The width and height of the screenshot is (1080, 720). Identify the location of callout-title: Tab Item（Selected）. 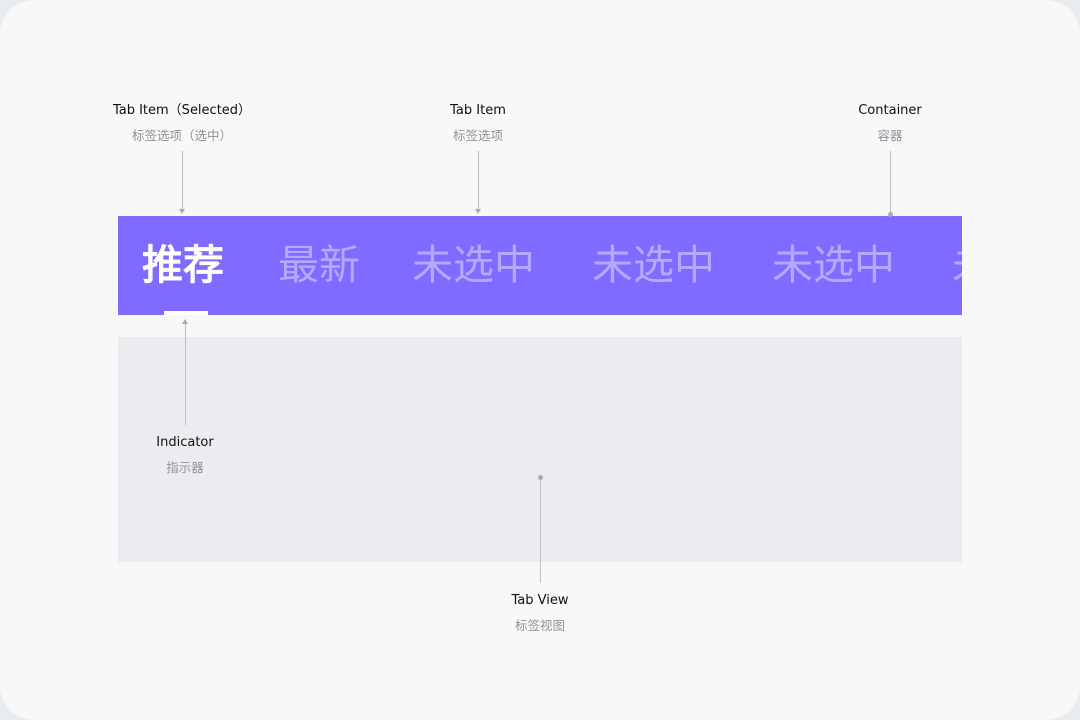
(182, 110).